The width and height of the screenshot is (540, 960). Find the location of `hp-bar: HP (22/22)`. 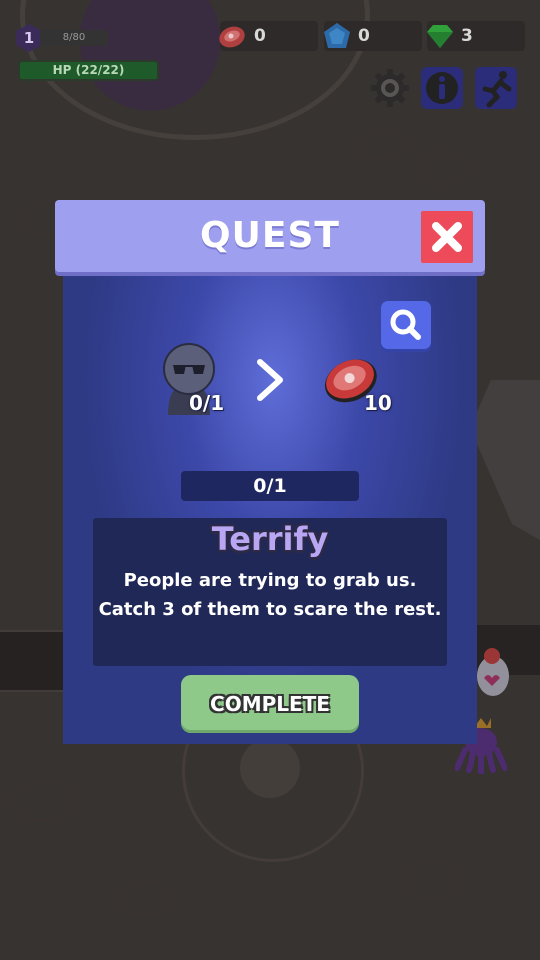

hp-bar: HP (22/22) is located at coordinates (88, 70).